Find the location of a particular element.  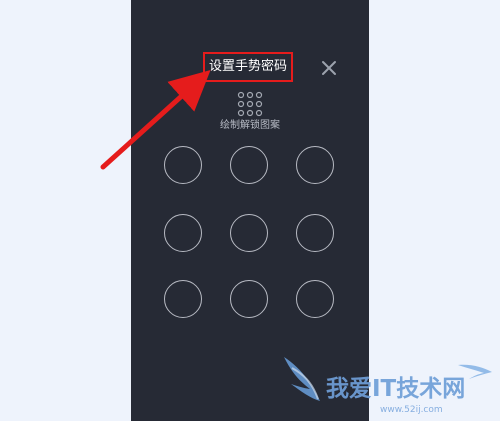

watermark-url: www.52ij.com is located at coordinates (411, 410).